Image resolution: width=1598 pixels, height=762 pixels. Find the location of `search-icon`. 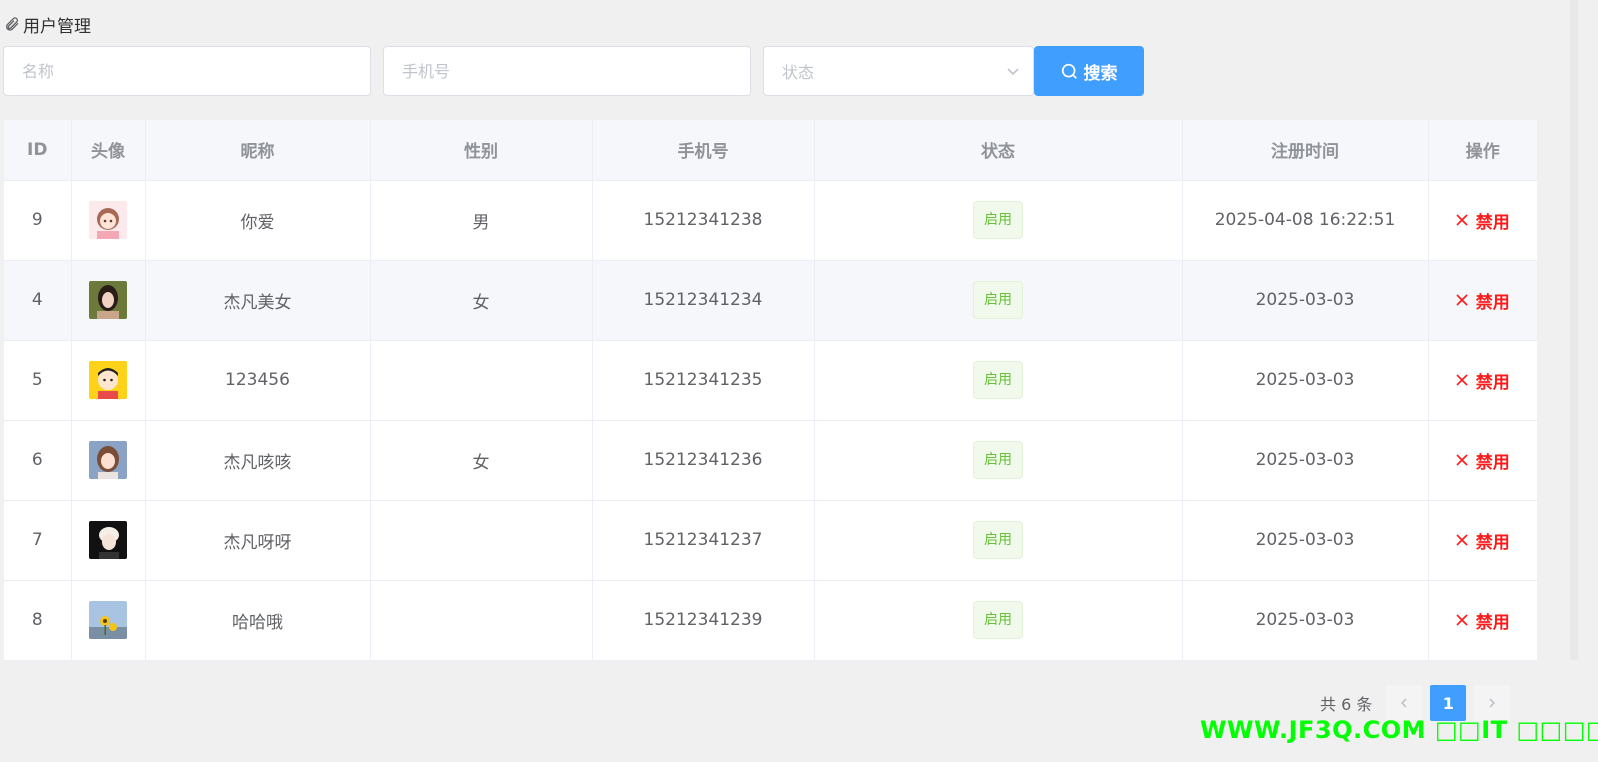

search-icon is located at coordinates (1069, 71).